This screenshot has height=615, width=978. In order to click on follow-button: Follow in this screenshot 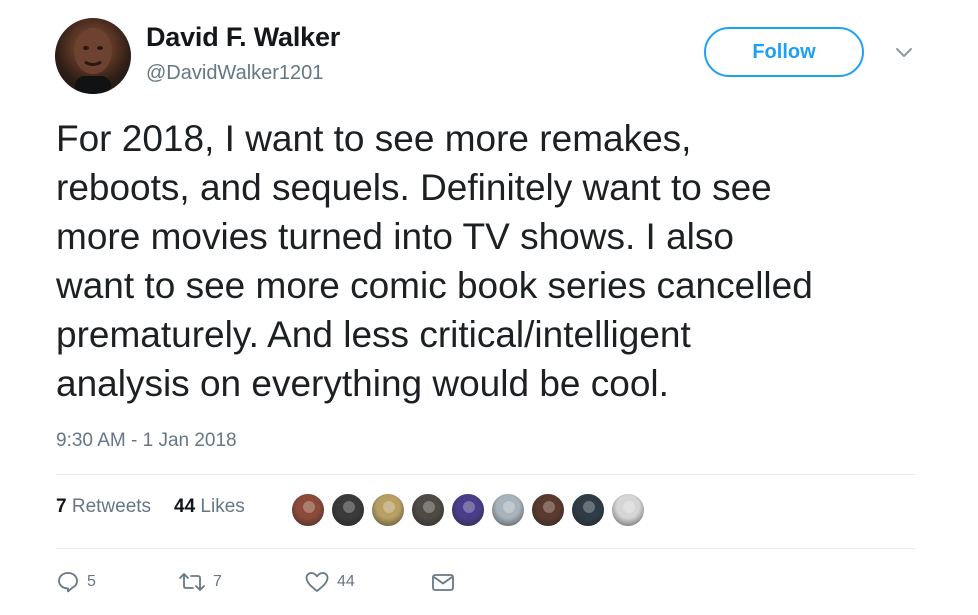, I will do `click(784, 52)`.